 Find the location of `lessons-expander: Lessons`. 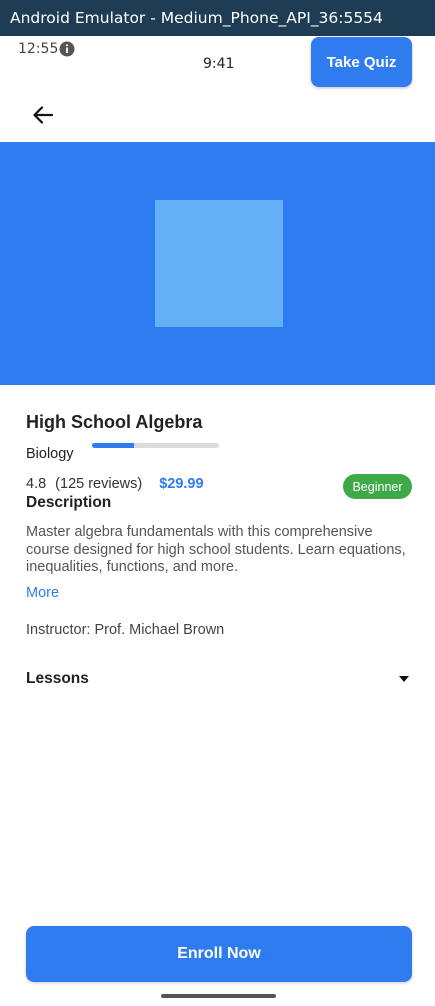

lessons-expander: Lessons is located at coordinates (218, 679).